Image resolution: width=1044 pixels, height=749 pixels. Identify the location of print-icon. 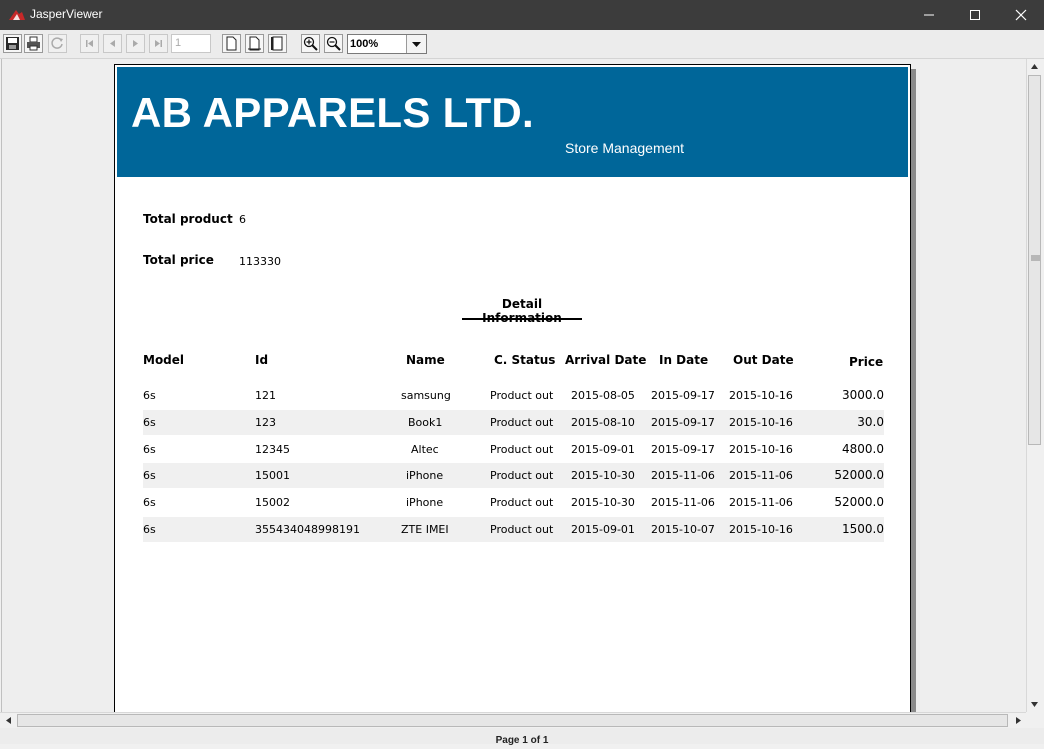
(33, 43).